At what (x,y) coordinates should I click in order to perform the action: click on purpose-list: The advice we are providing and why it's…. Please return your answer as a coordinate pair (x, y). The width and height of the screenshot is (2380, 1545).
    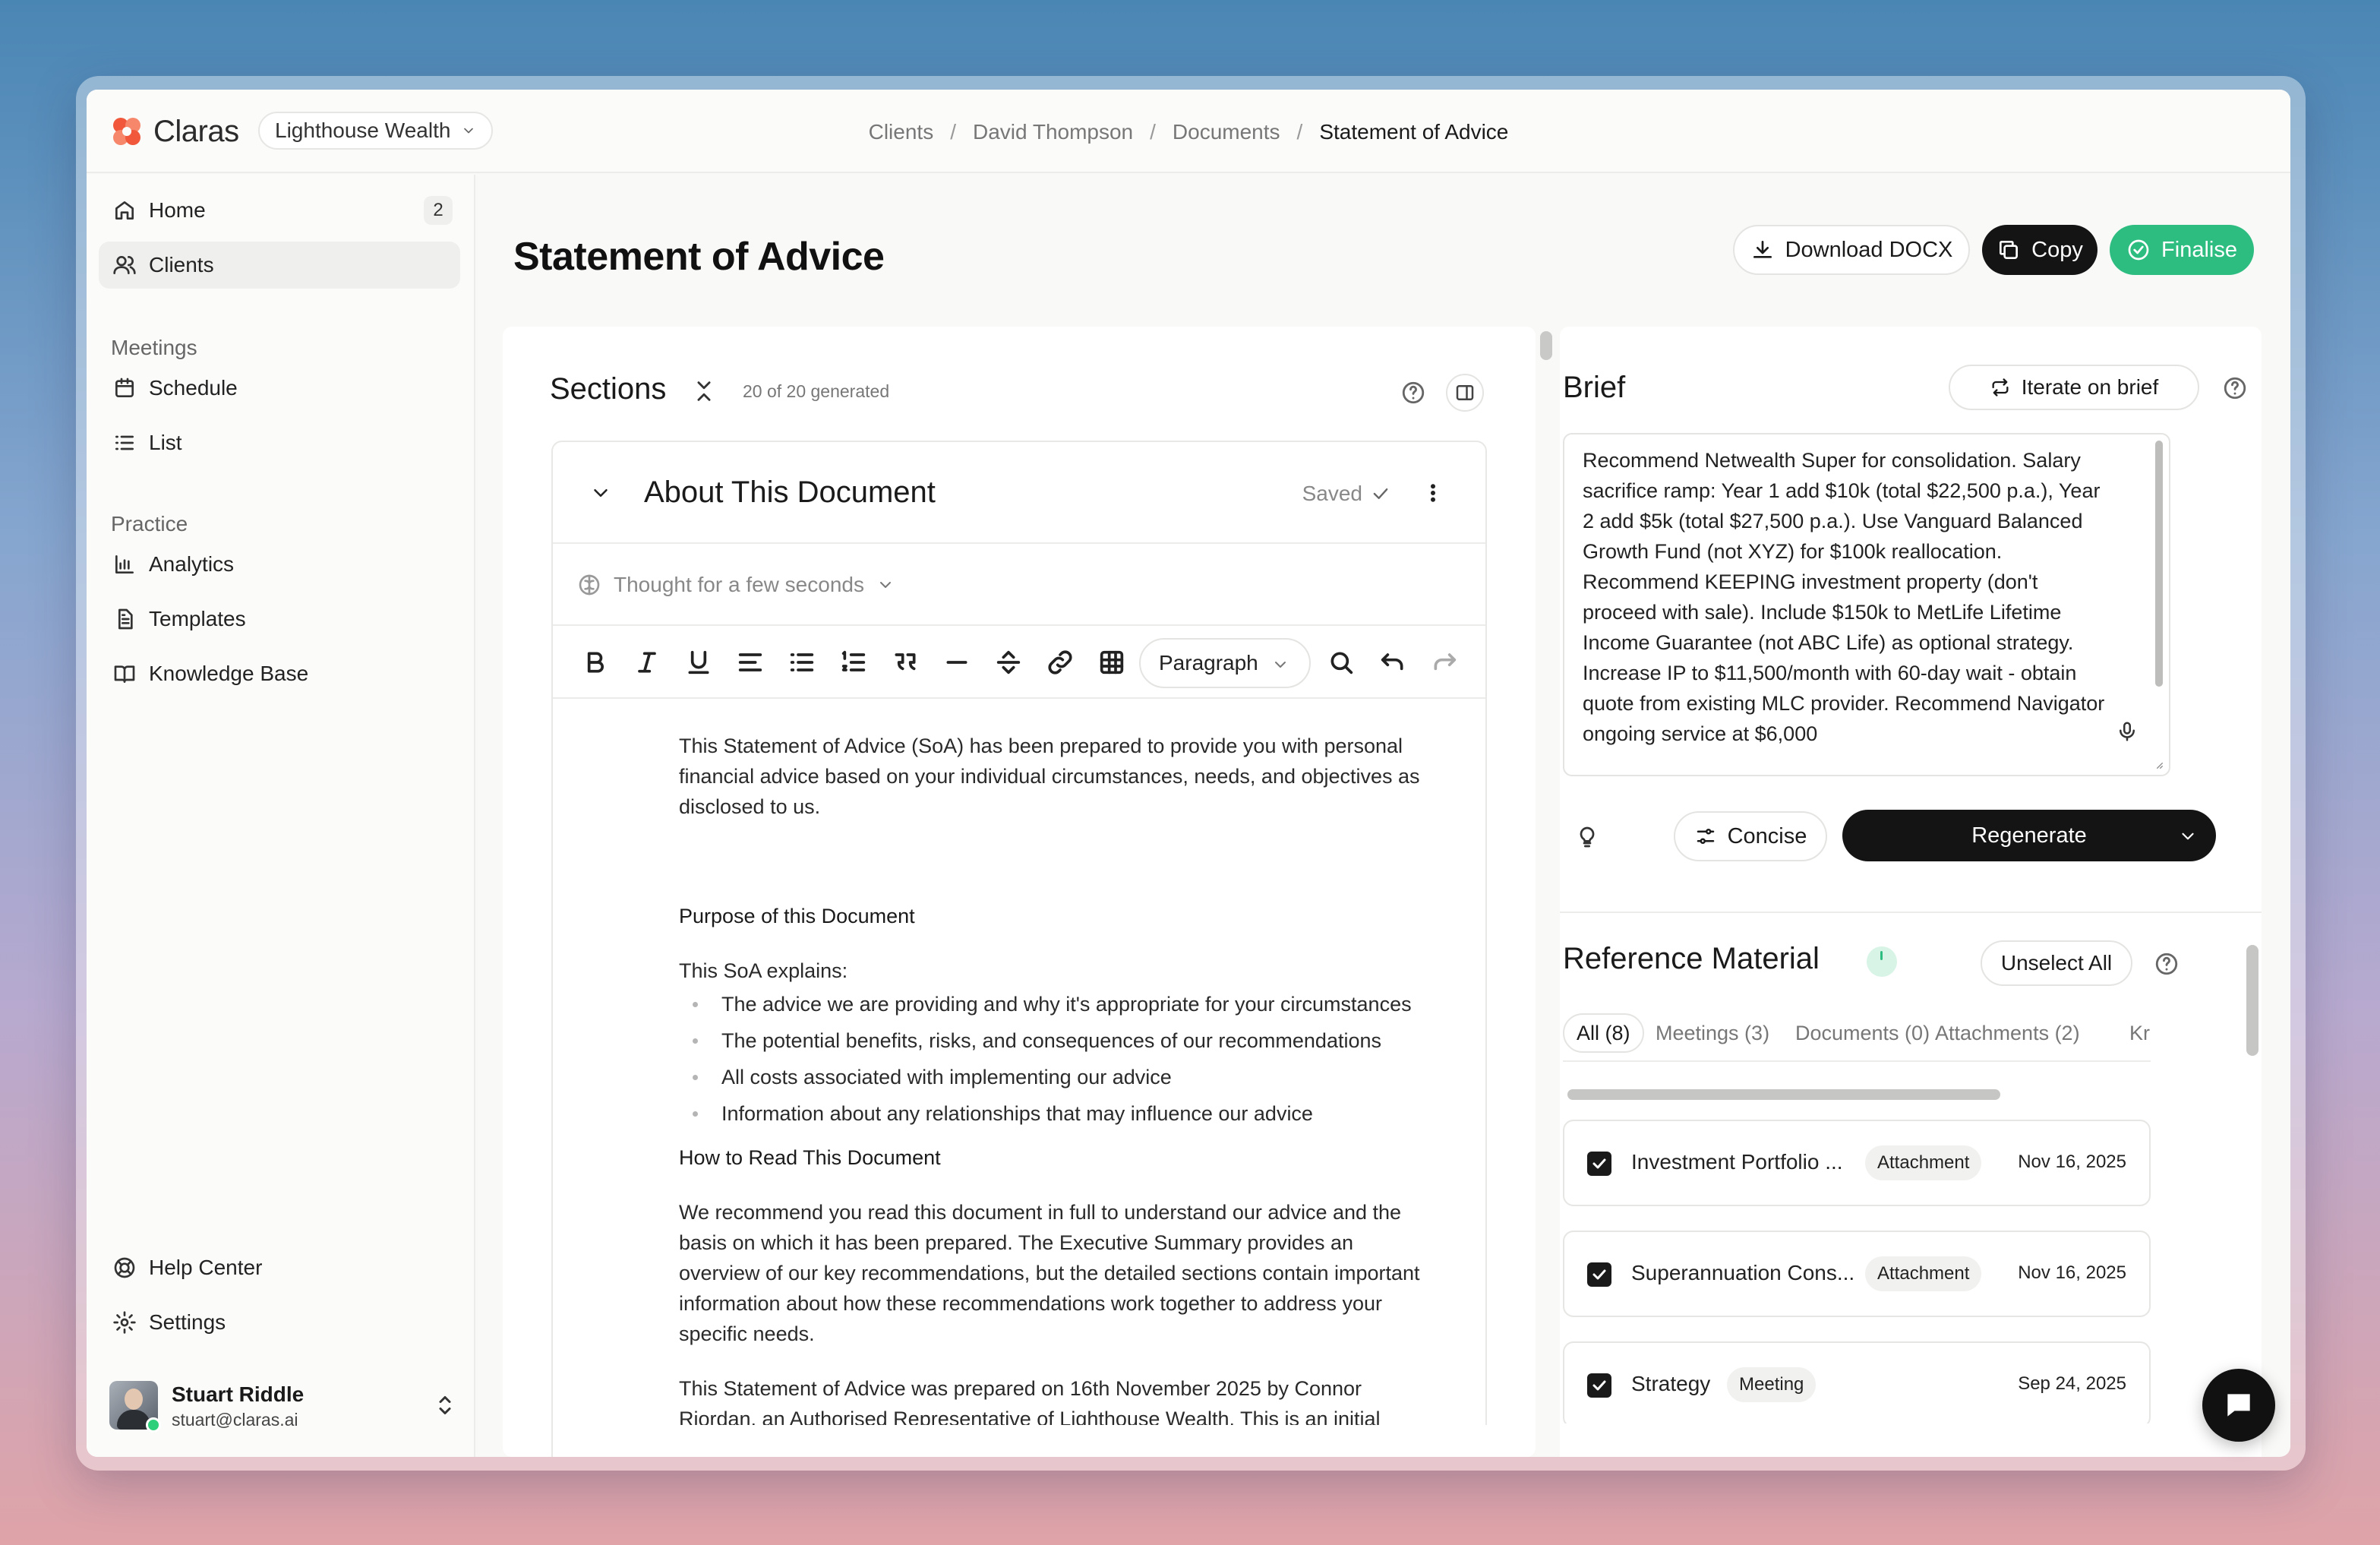
    Looking at the image, I should click on (1058, 1059).